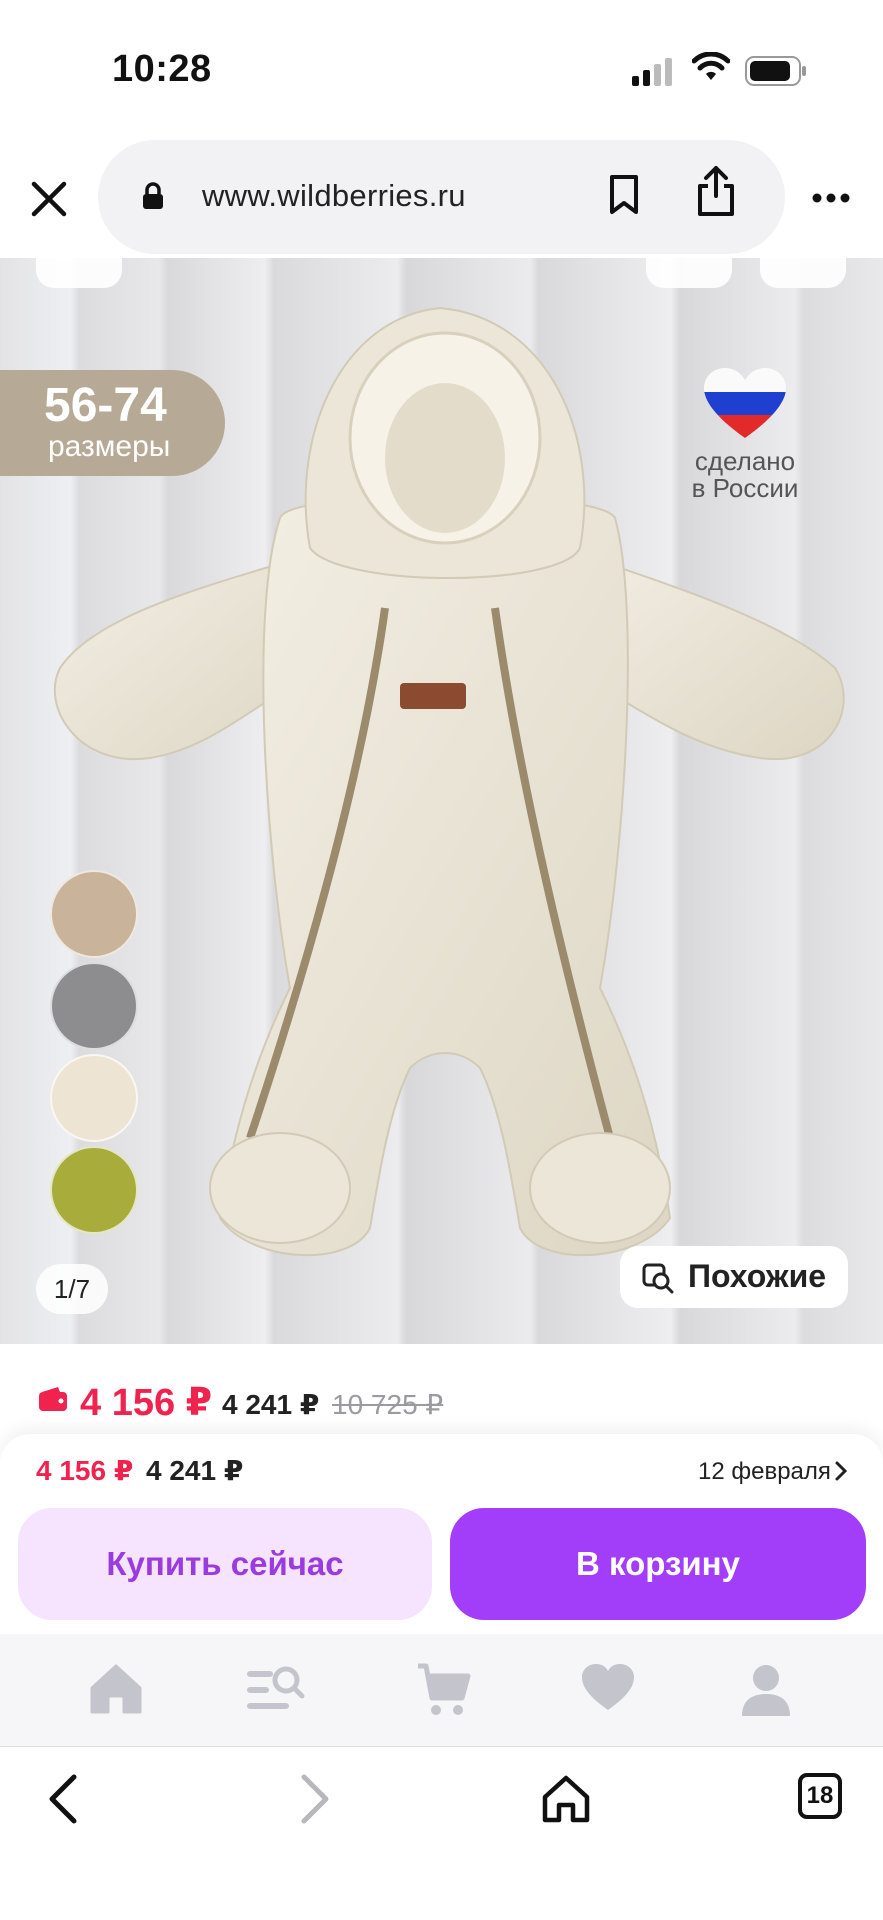 Image resolution: width=883 pixels, height=1920 pixels. I want to click on similar-button: Похожие, so click(734, 1277).